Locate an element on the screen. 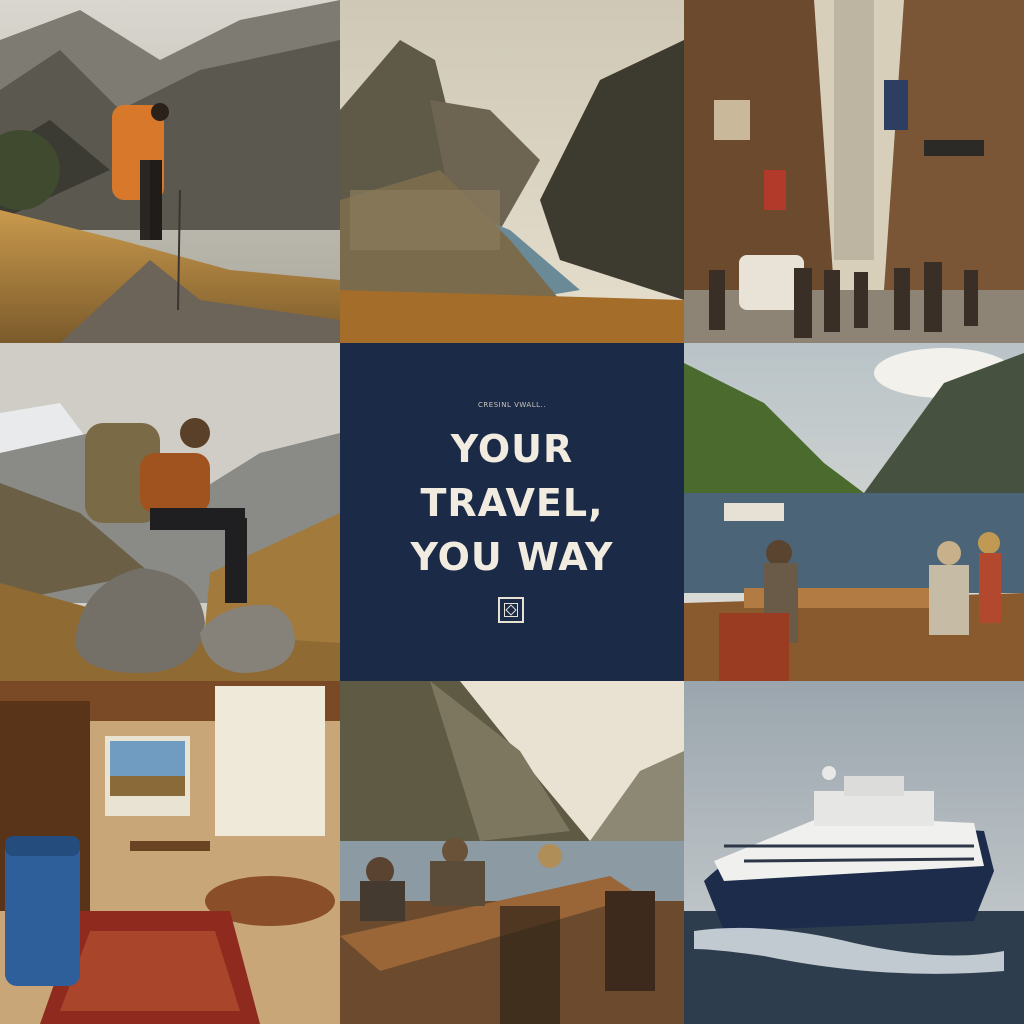 The image size is (1024, 1024). headline-line-2: TRAVEL, is located at coordinates (512, 503).